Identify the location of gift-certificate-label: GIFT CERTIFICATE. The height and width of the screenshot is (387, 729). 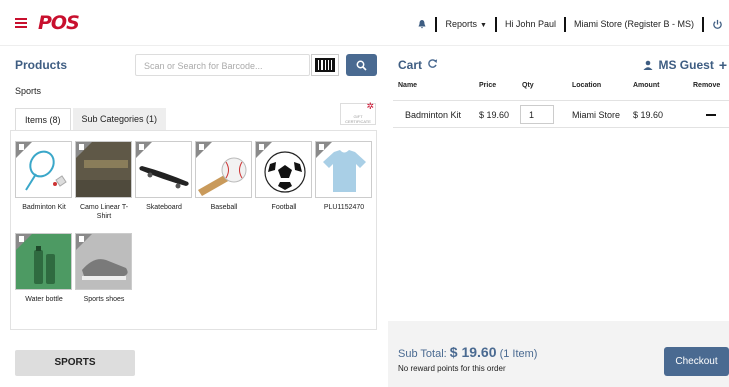
(358, 119).